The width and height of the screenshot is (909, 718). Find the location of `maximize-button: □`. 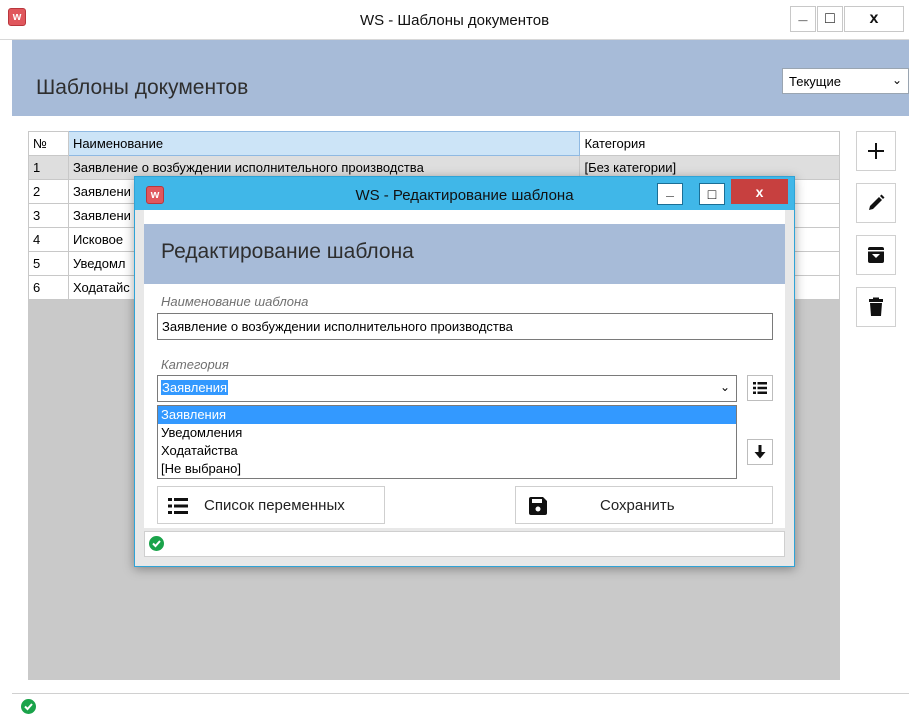

maximize-button: □ is located at coordinates (830, 19).